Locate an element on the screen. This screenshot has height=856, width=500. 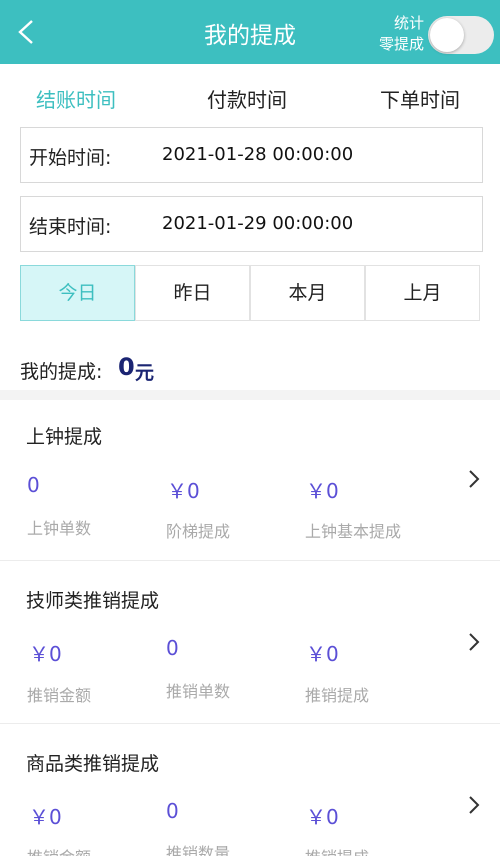
app-header: 我的提成 统计 零提成 is located at coordinates (250, 32).